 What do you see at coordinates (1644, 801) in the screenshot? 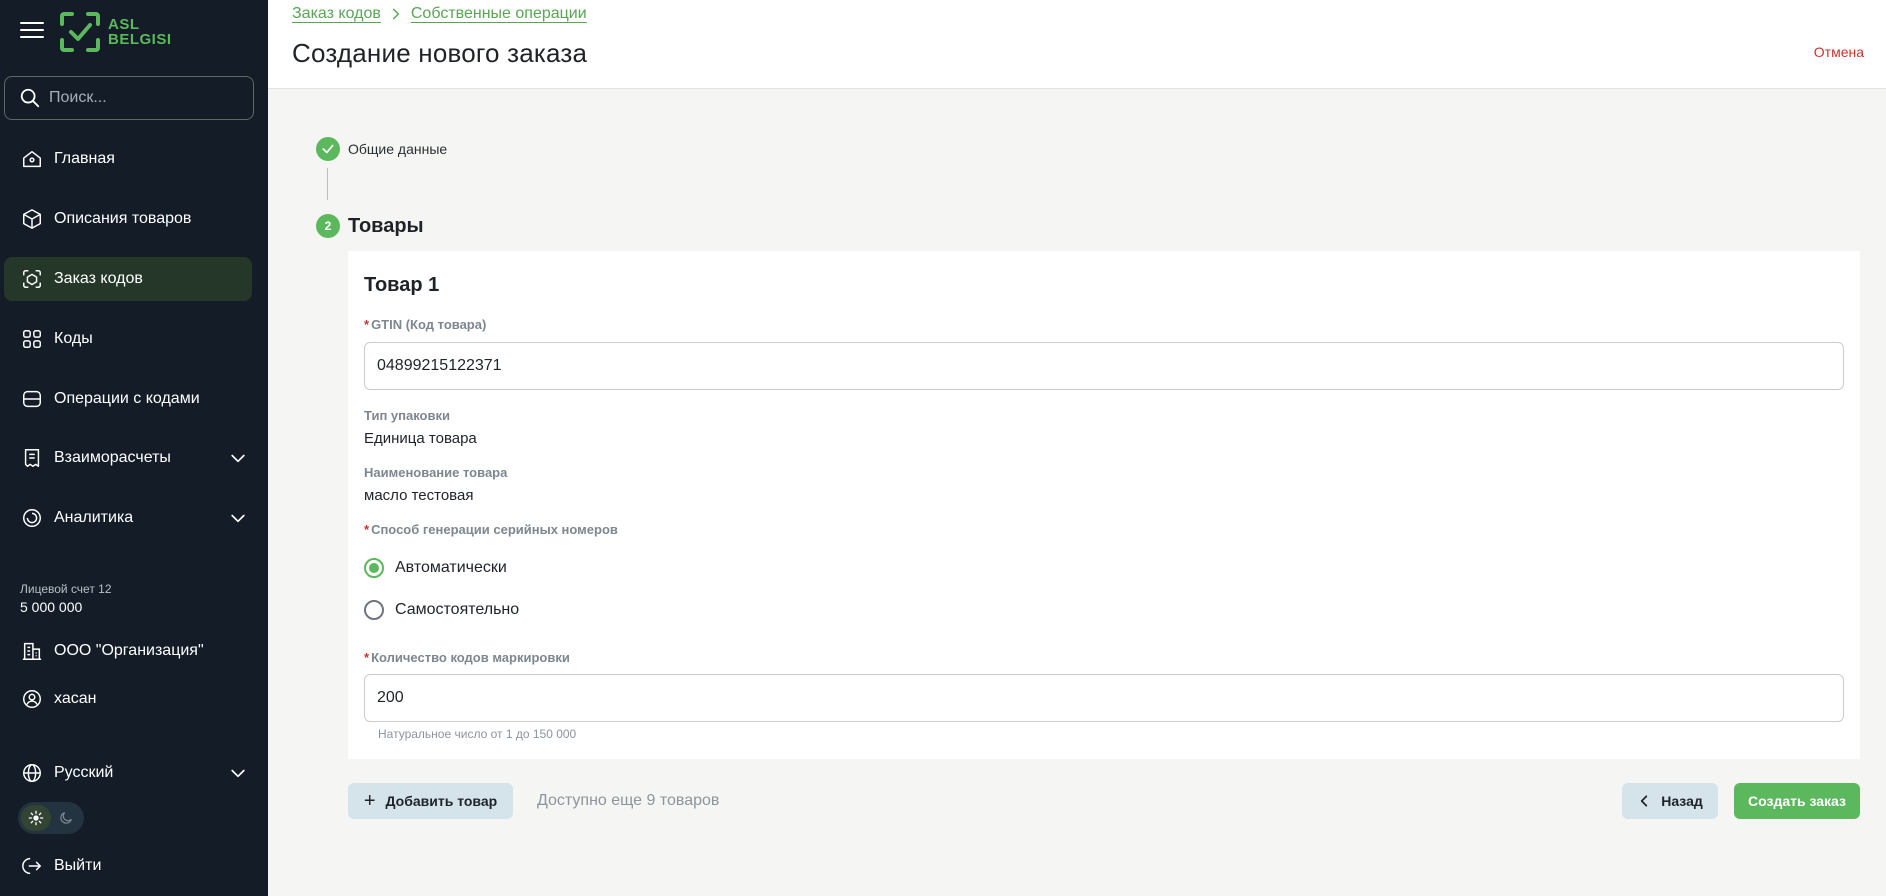
I see `chevron-left-icon` at bounding box center [1644, 801].